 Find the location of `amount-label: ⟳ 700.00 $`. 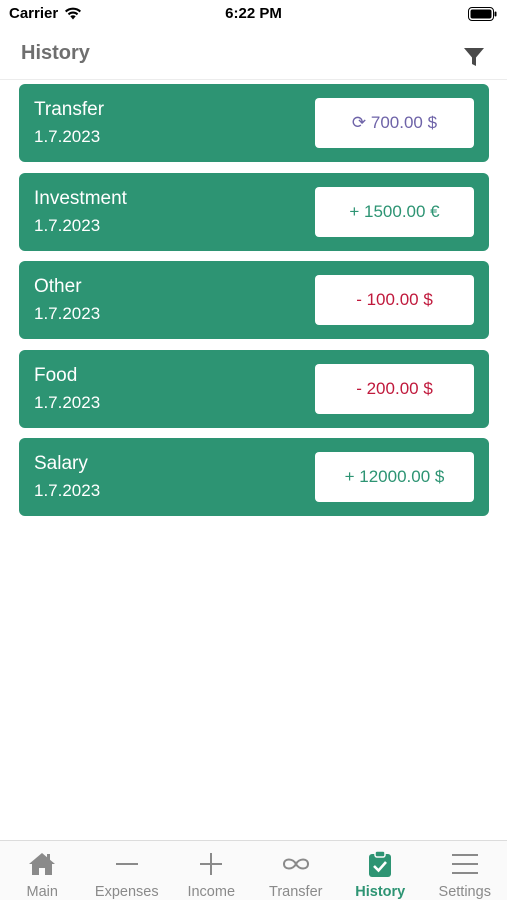

amount-label: ⟳ 700.00 $ is located at coordinates (394, 122).